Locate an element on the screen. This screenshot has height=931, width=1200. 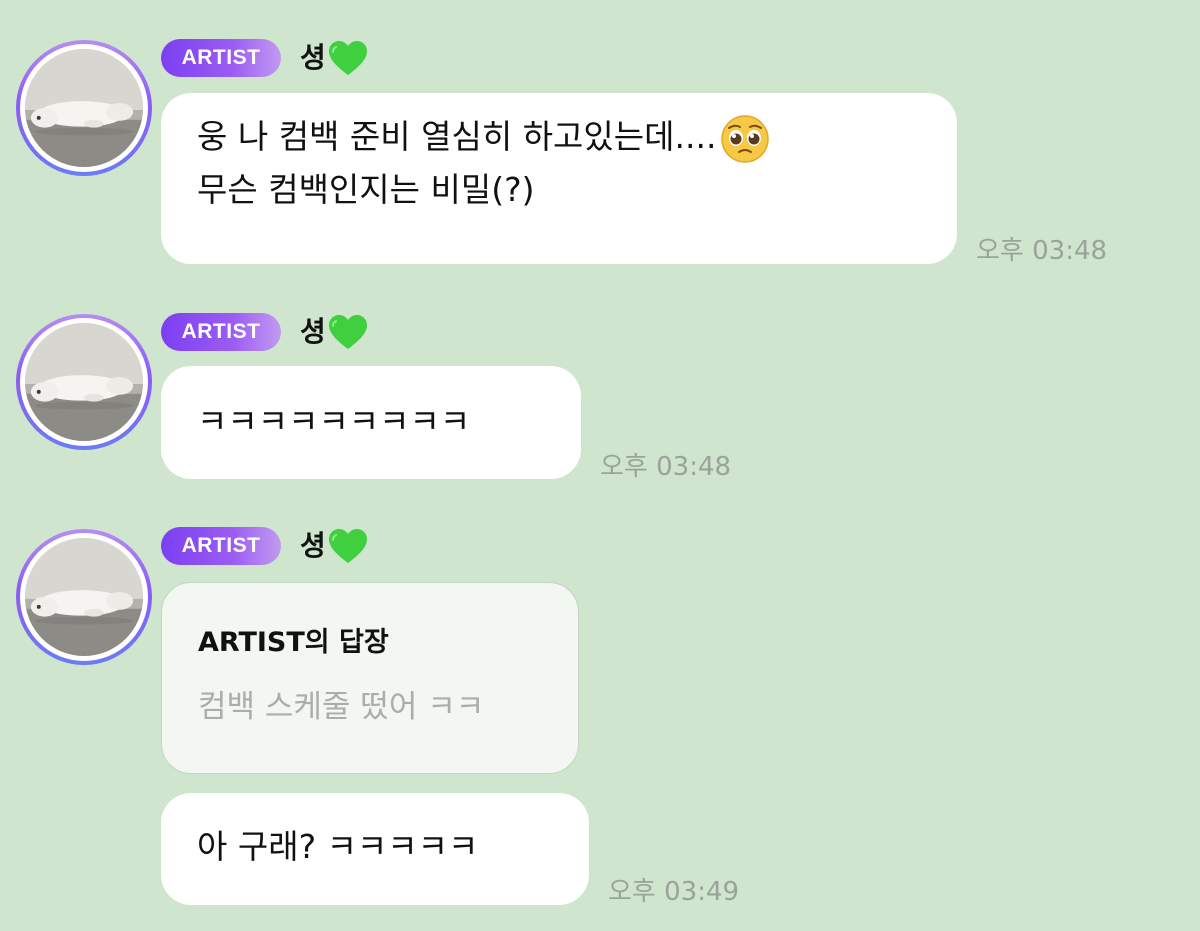
message-bubble: ㅋㅋㅋㅋㅋㅋㅋㅋㅋ is located at coordinates (371, 422).